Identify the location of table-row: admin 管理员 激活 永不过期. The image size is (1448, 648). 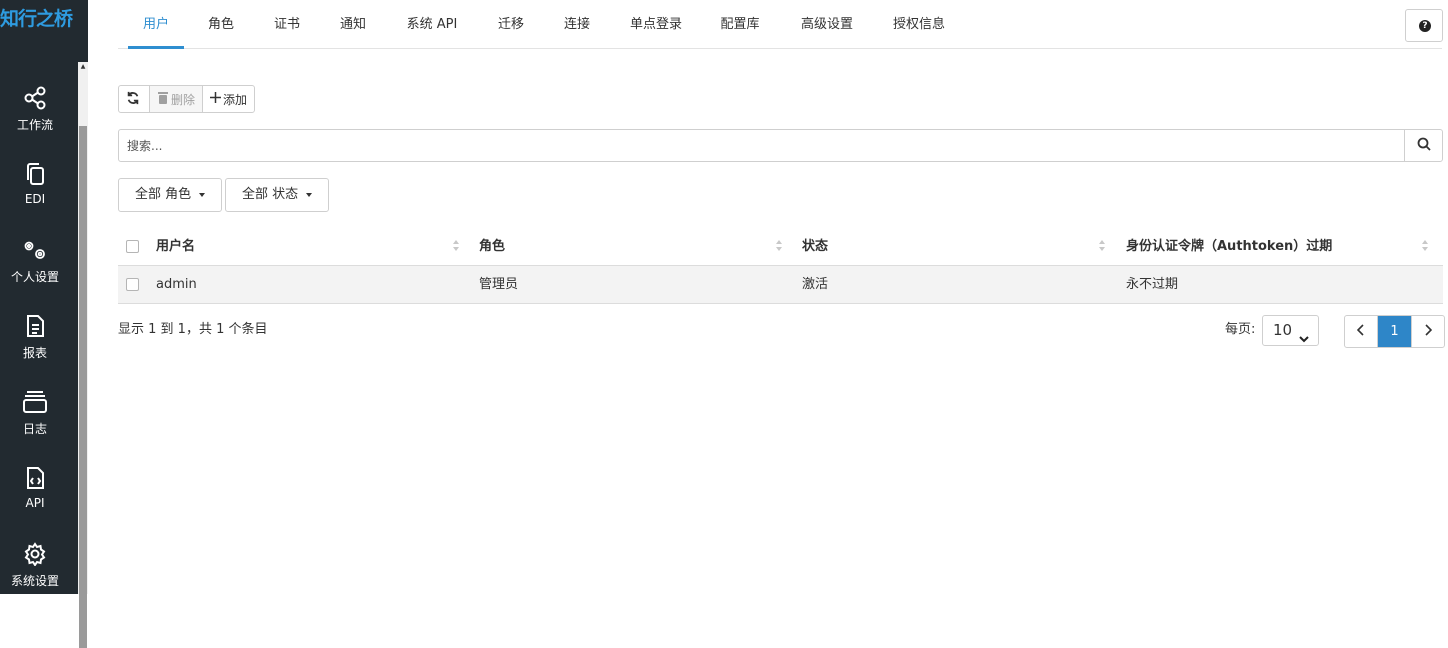
(780, 285).